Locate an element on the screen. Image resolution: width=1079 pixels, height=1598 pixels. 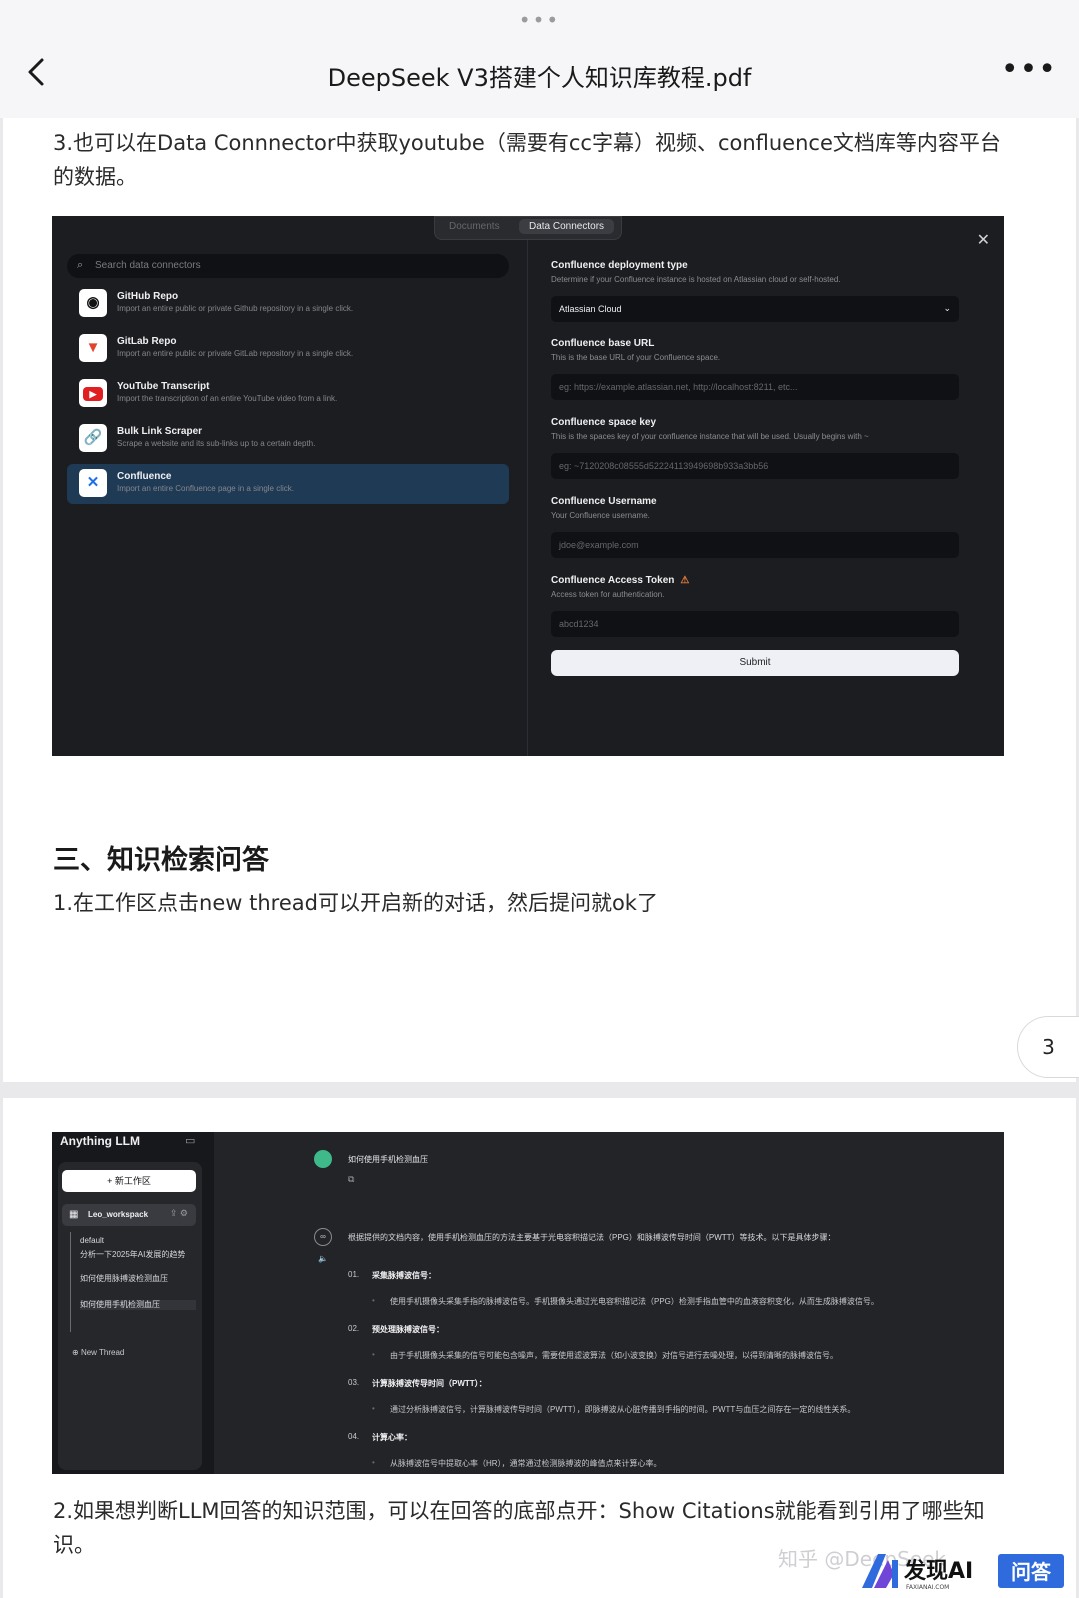
username-label: Confluence Username is located at coordinates (604, 501).